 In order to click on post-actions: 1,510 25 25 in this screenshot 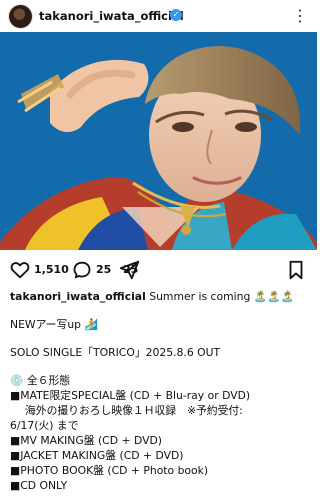, I will do `click(158, 270)`.